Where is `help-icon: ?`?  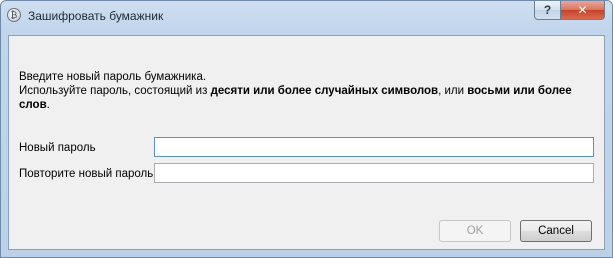
help-icon: ? is located at coordinates (547, 10).